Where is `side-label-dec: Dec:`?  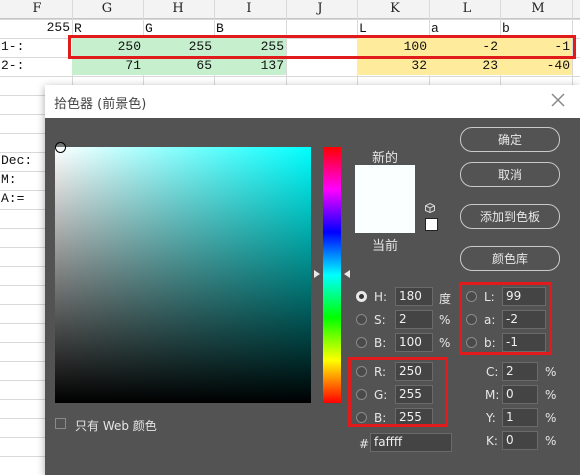
side-label-dec: Dec: is located at coordinates (16, 161).